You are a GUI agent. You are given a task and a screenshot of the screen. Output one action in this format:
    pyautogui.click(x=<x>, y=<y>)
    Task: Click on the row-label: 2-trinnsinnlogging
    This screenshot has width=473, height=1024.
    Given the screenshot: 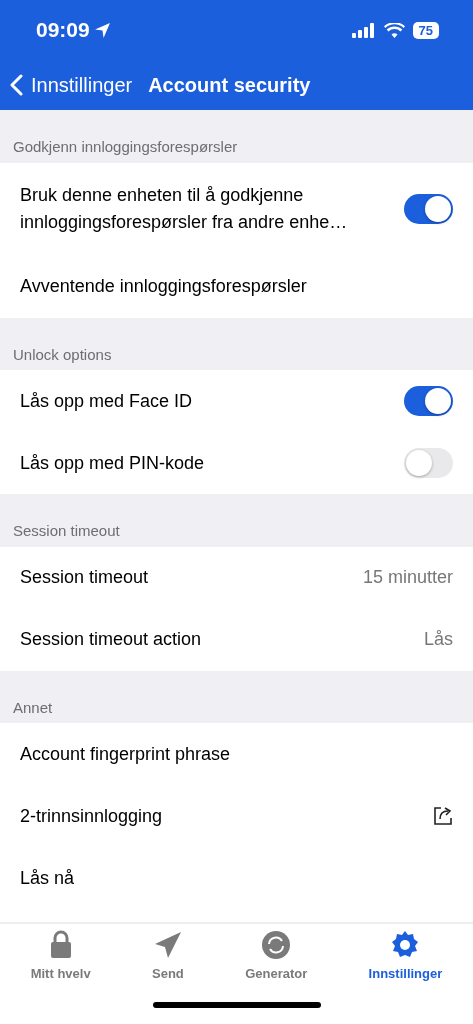 What is the action you would take?
    pyautogui.click(x=91, y=816)
    